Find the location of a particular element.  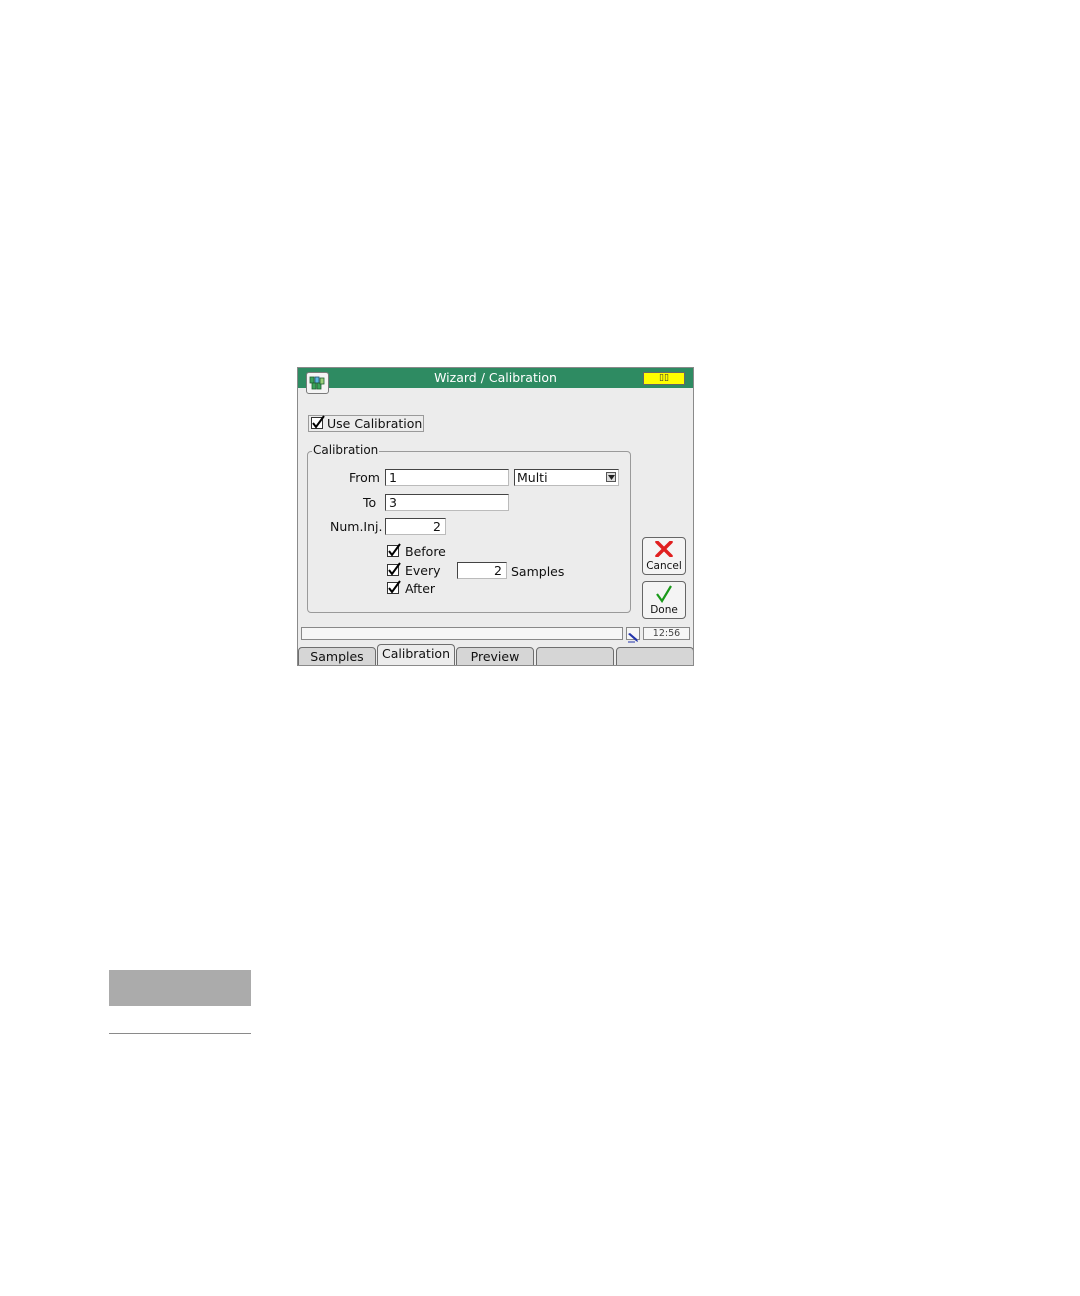

every-samples-field: 2 is located at coordinates (482, 570).